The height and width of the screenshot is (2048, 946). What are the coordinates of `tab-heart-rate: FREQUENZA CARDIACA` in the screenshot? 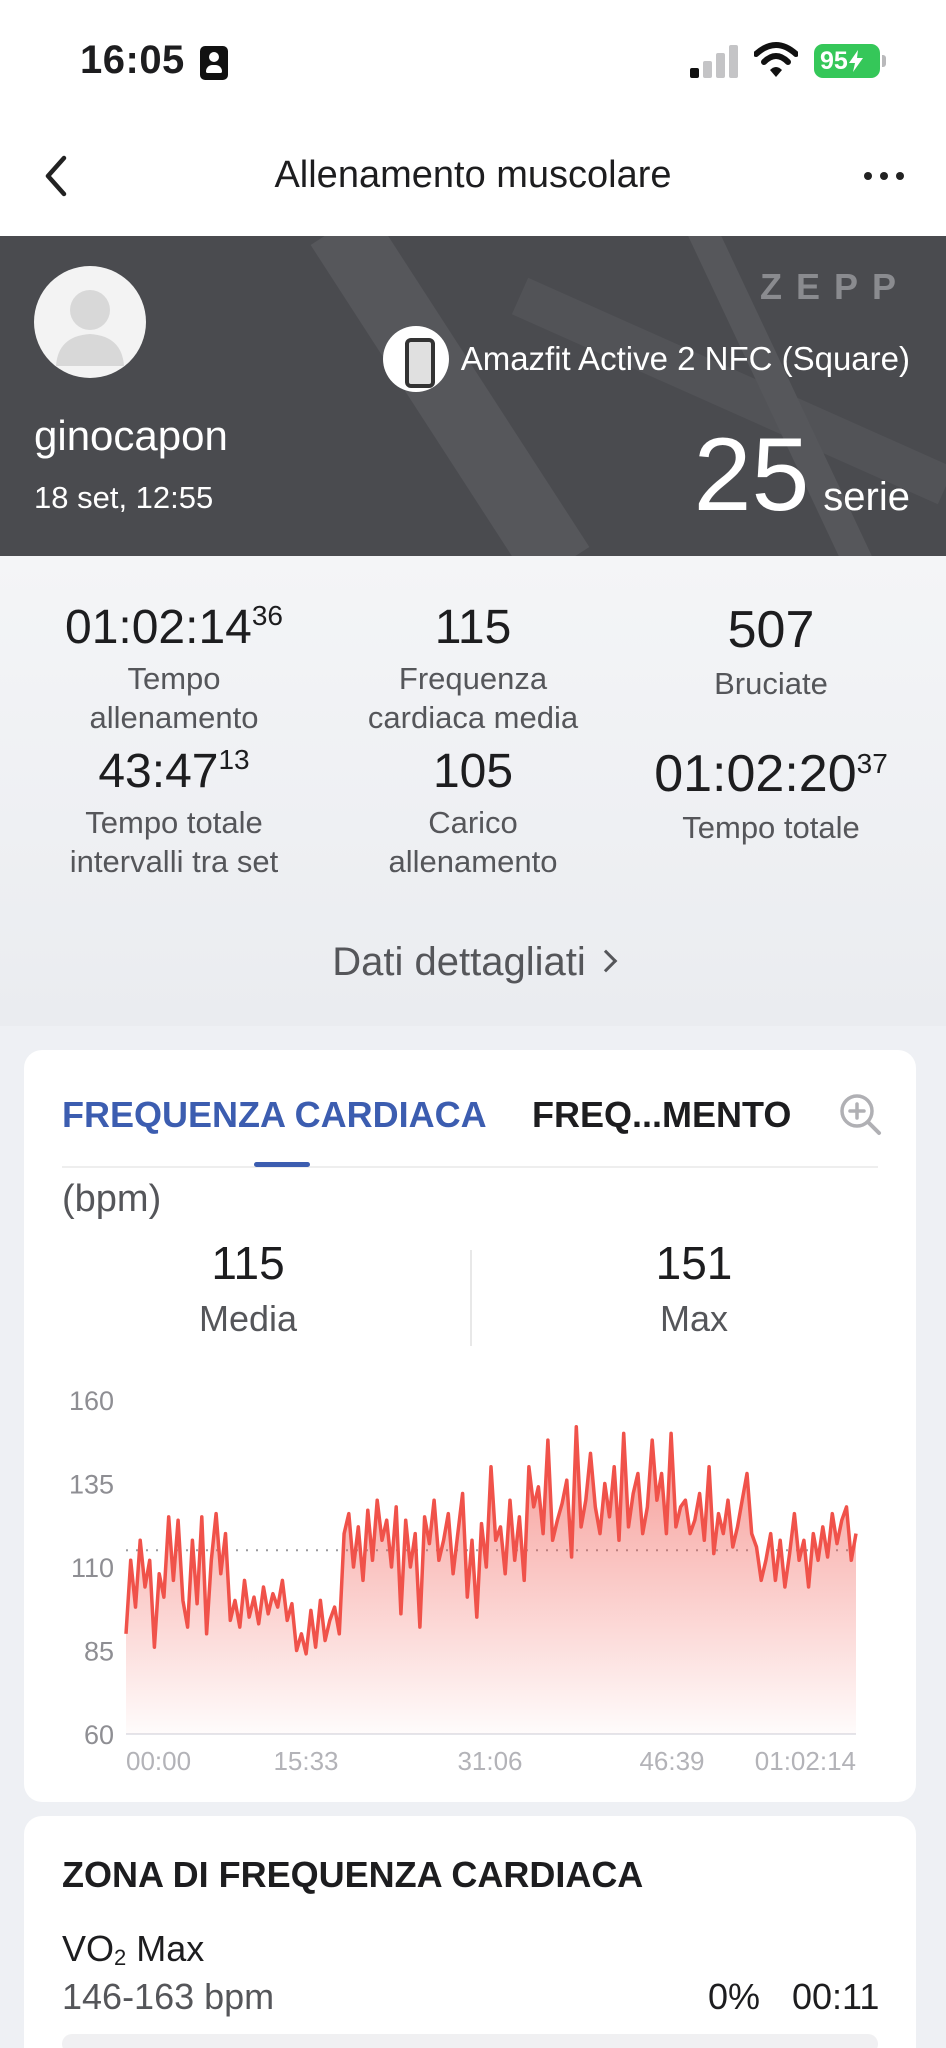 It's located at (274, 1115).